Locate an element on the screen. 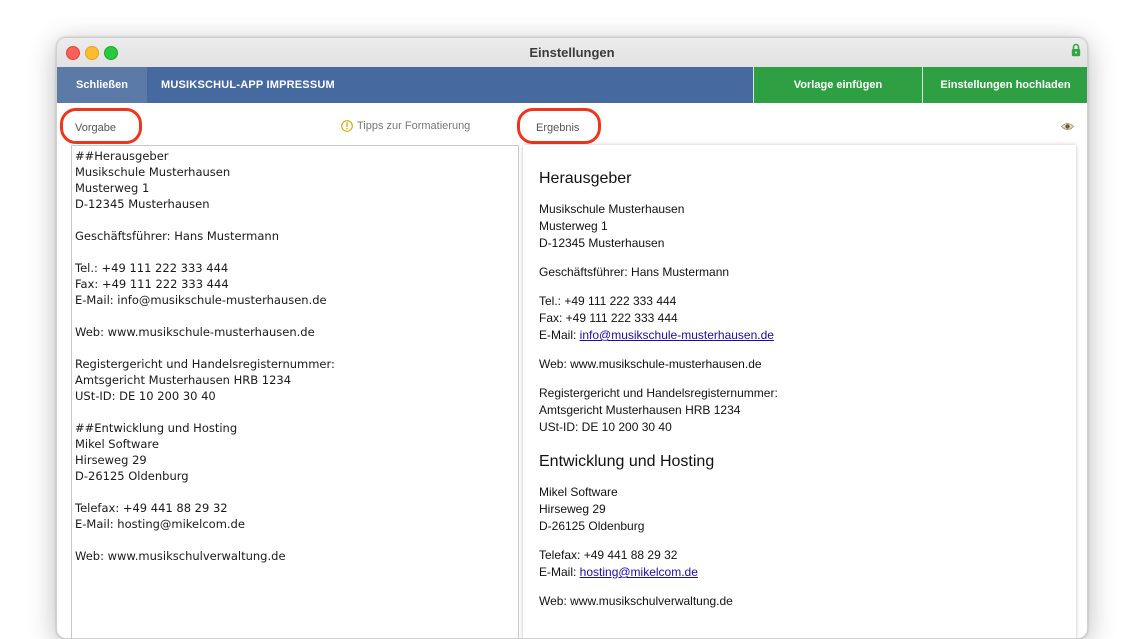  toolbar-title: MUSIKSCHUL-APP IMPRESSUM is located at coordinates (248, 85).